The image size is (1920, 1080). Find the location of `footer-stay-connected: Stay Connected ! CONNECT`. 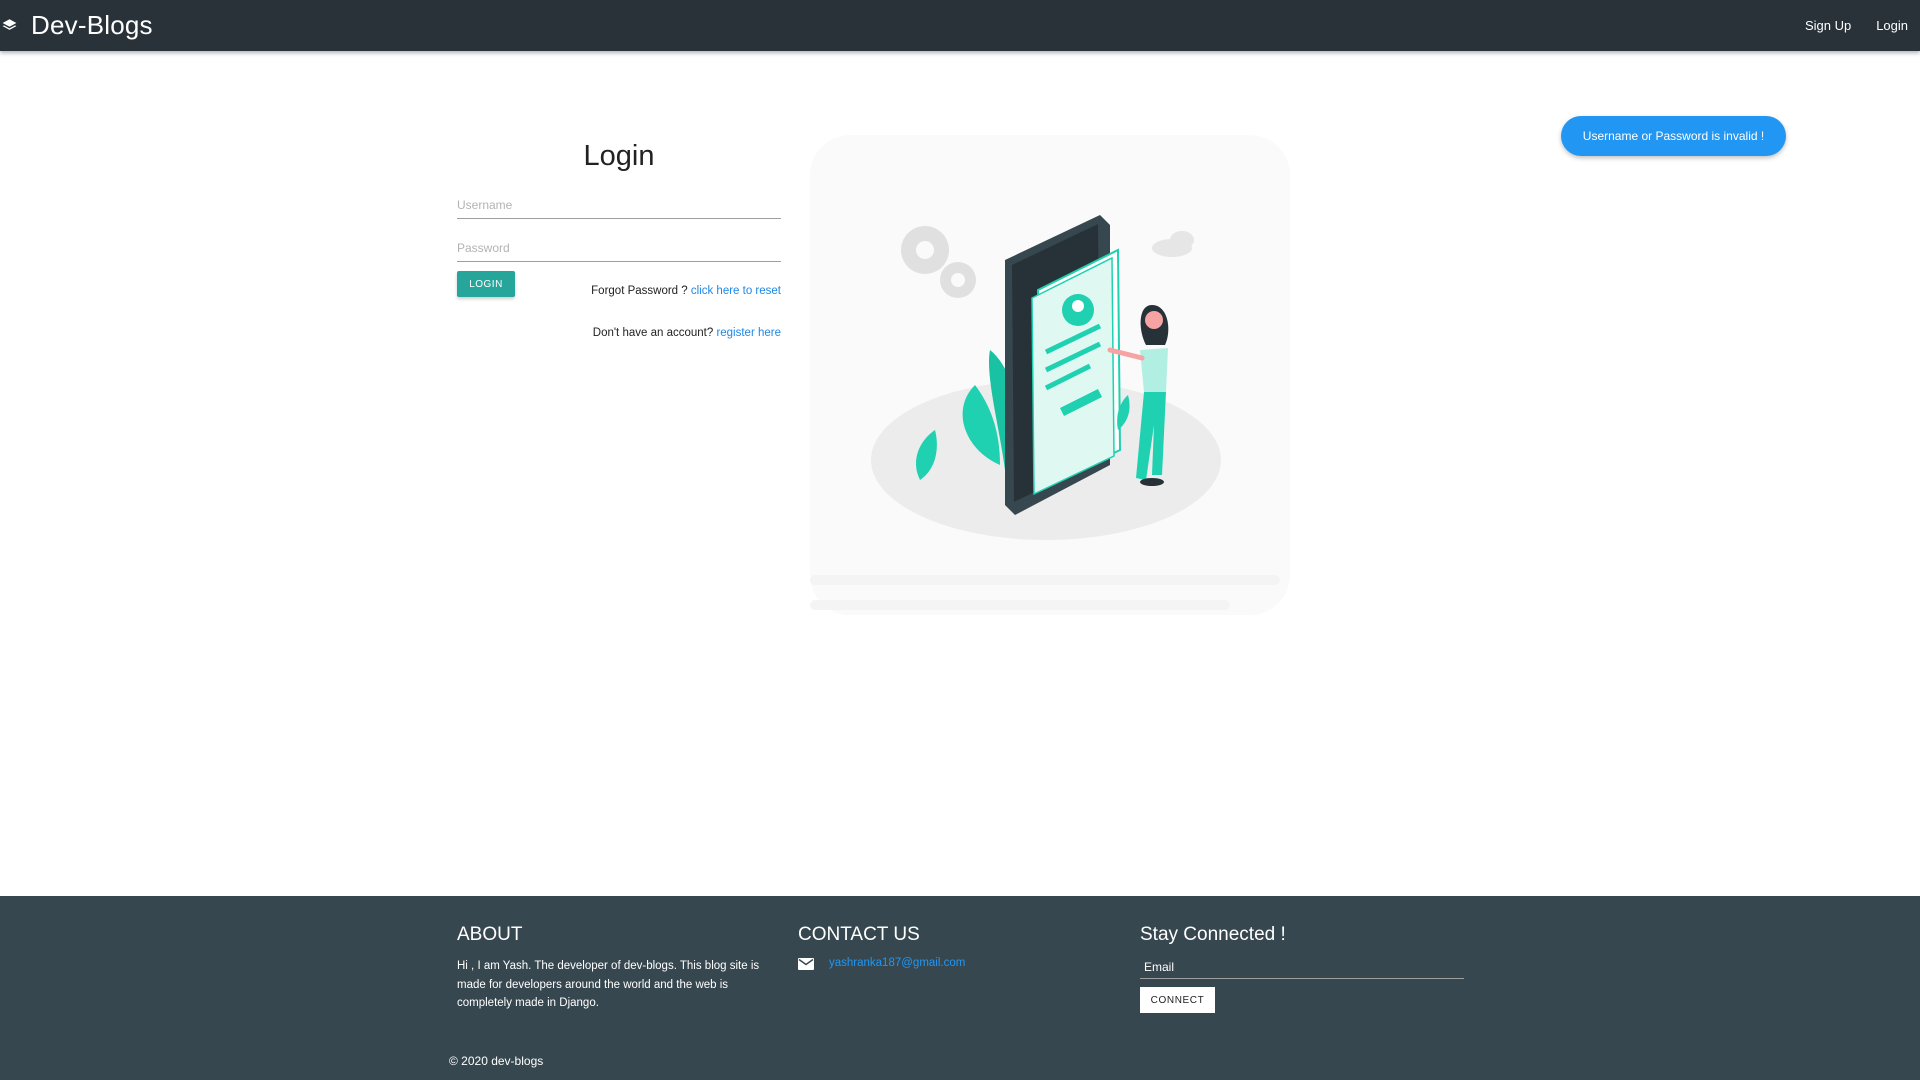

footer-stay-connected: Stay Connected ! CONNECT is located at coordinates (1302, 968).